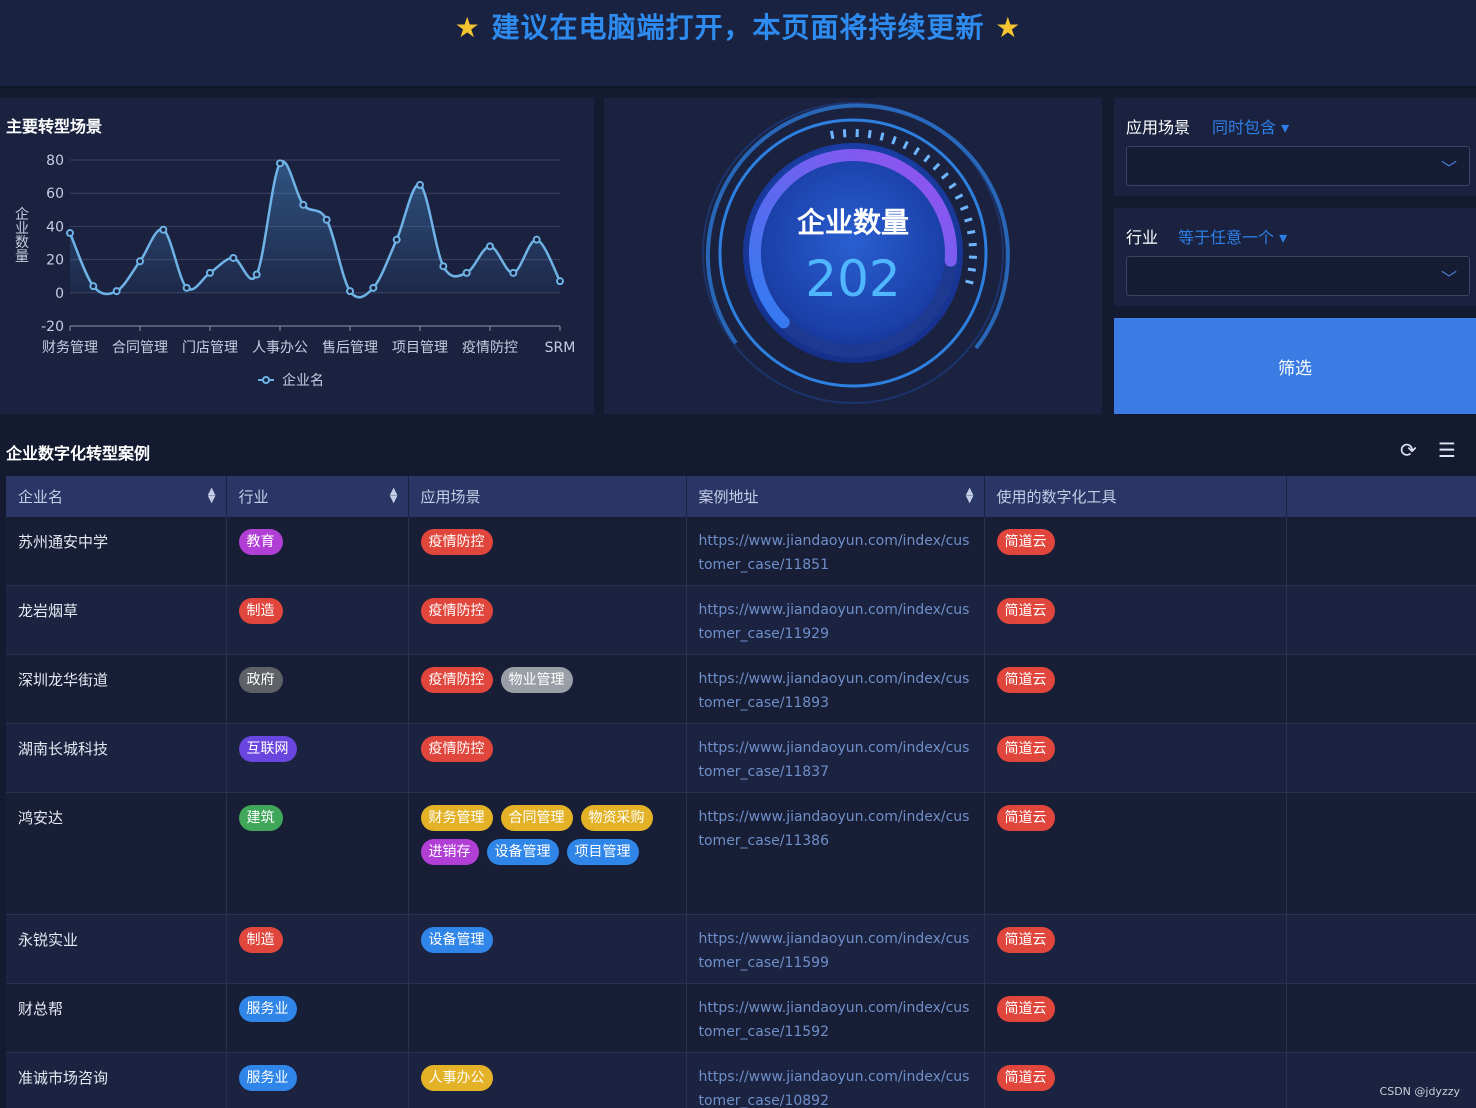 The width and height of the screenshot is (1476, 1108). What do you see at coordinates (547, 611) in the screenshot?
I see `scene-tags: 疫情防控` at bounding box center [547, 611].